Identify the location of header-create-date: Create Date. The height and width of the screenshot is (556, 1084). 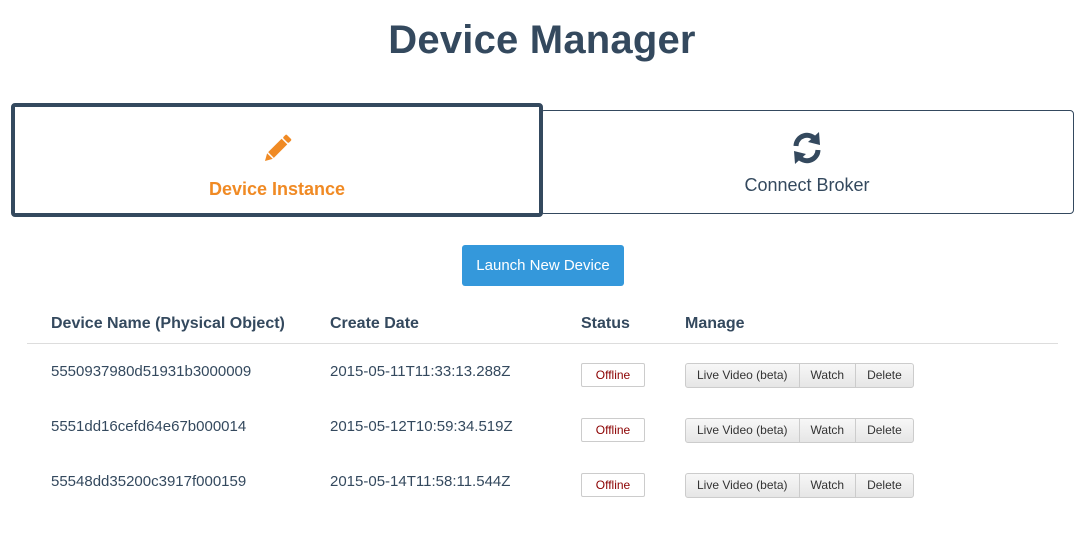
(431, 328).